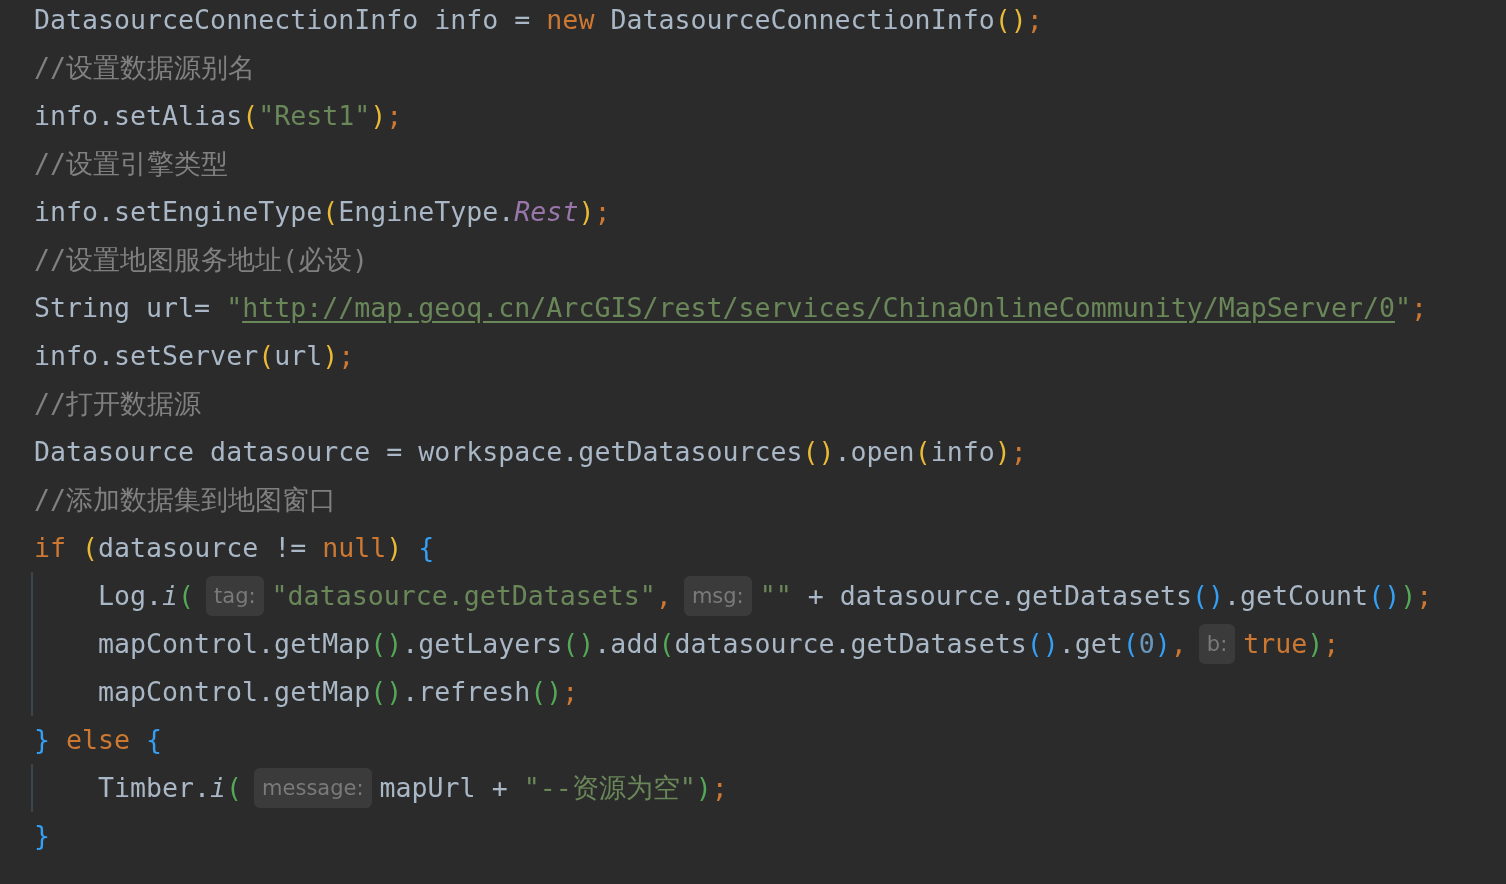  Describe the element at coordinates (298, 356) in the screenshot. I see `code-text: url` at that location.